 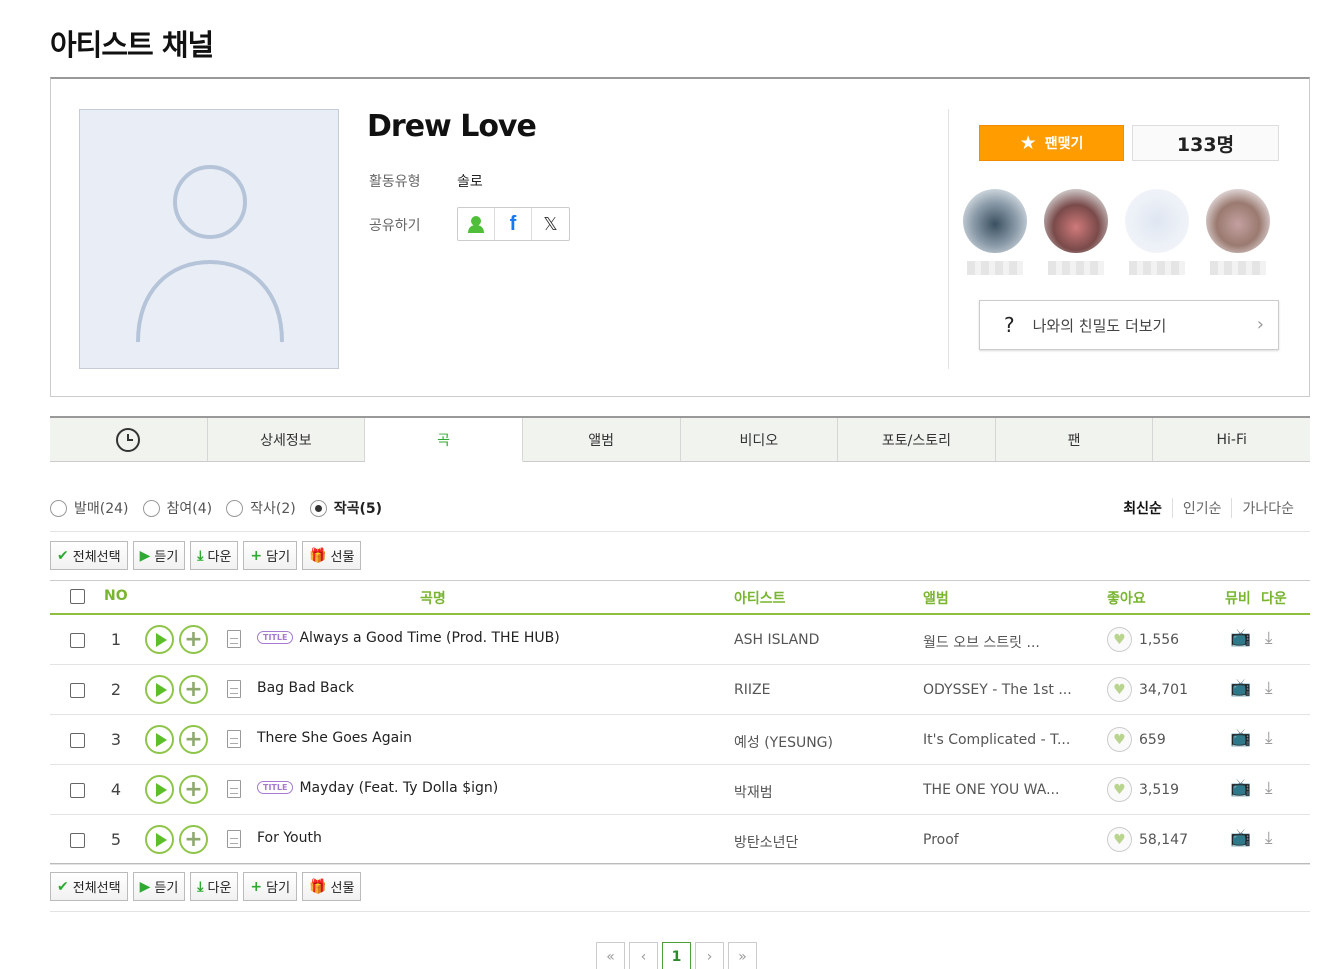 What do you see at coordinates (1267, 508) in the screenshot?
I see `sort-alphabetical: 가나다순` at bounding box center [1267, 508].